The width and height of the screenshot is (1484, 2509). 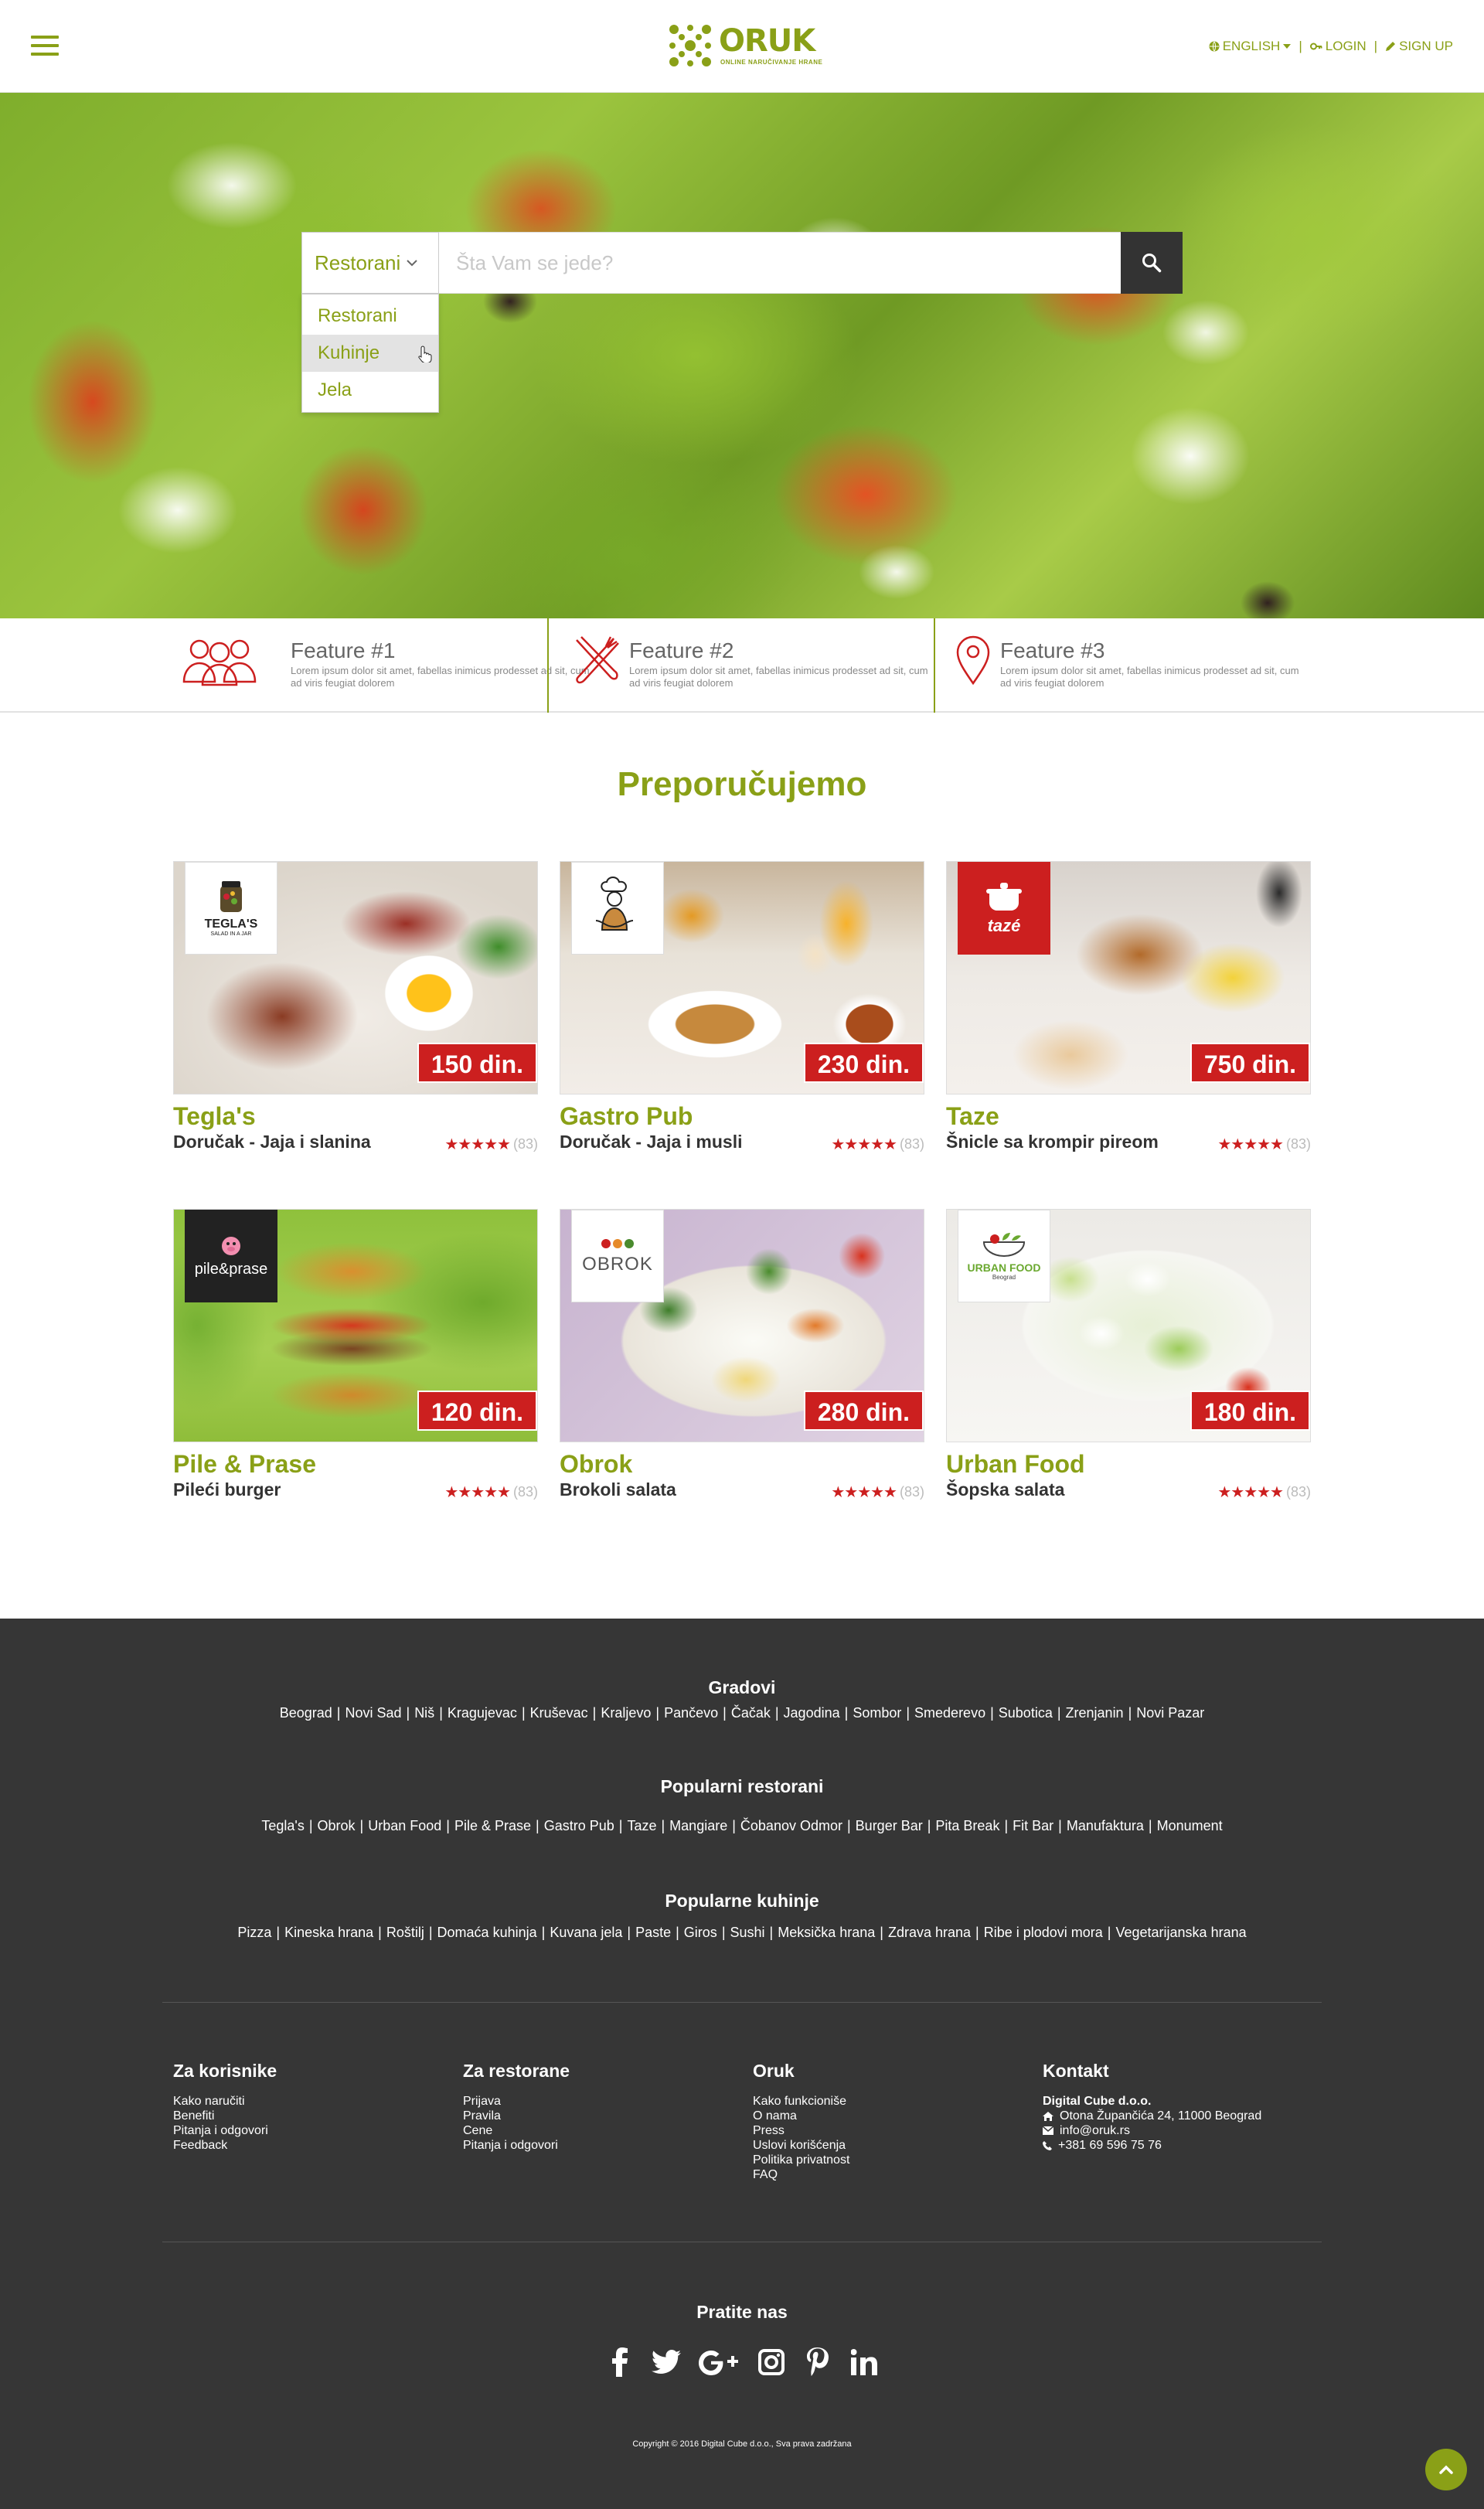 I want to click on cuisine-link: Meksička hrana, so click(x=826, y=1932).